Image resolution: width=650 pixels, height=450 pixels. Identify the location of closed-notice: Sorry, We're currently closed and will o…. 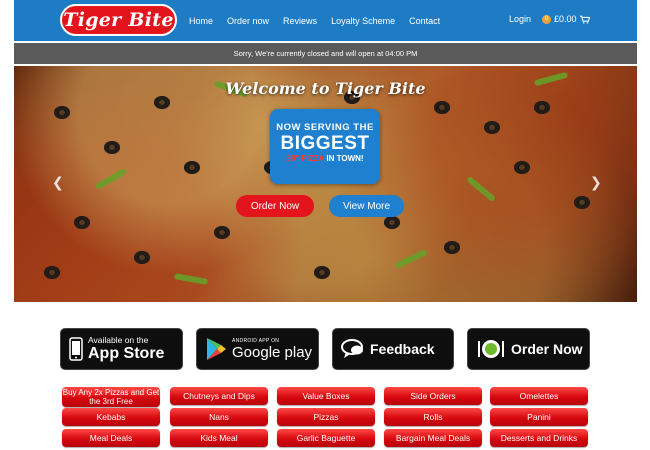
(325, 53).